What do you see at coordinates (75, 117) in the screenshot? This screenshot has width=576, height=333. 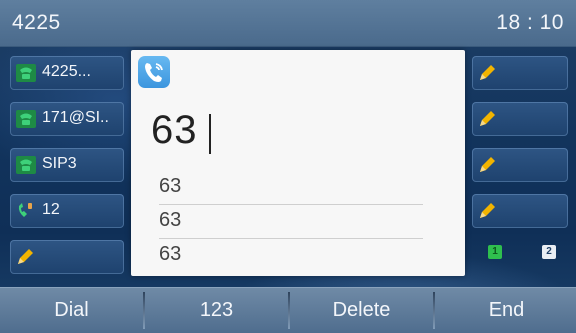 I see `line-key-label: 171@SI..` at bounding box center [75, 117].